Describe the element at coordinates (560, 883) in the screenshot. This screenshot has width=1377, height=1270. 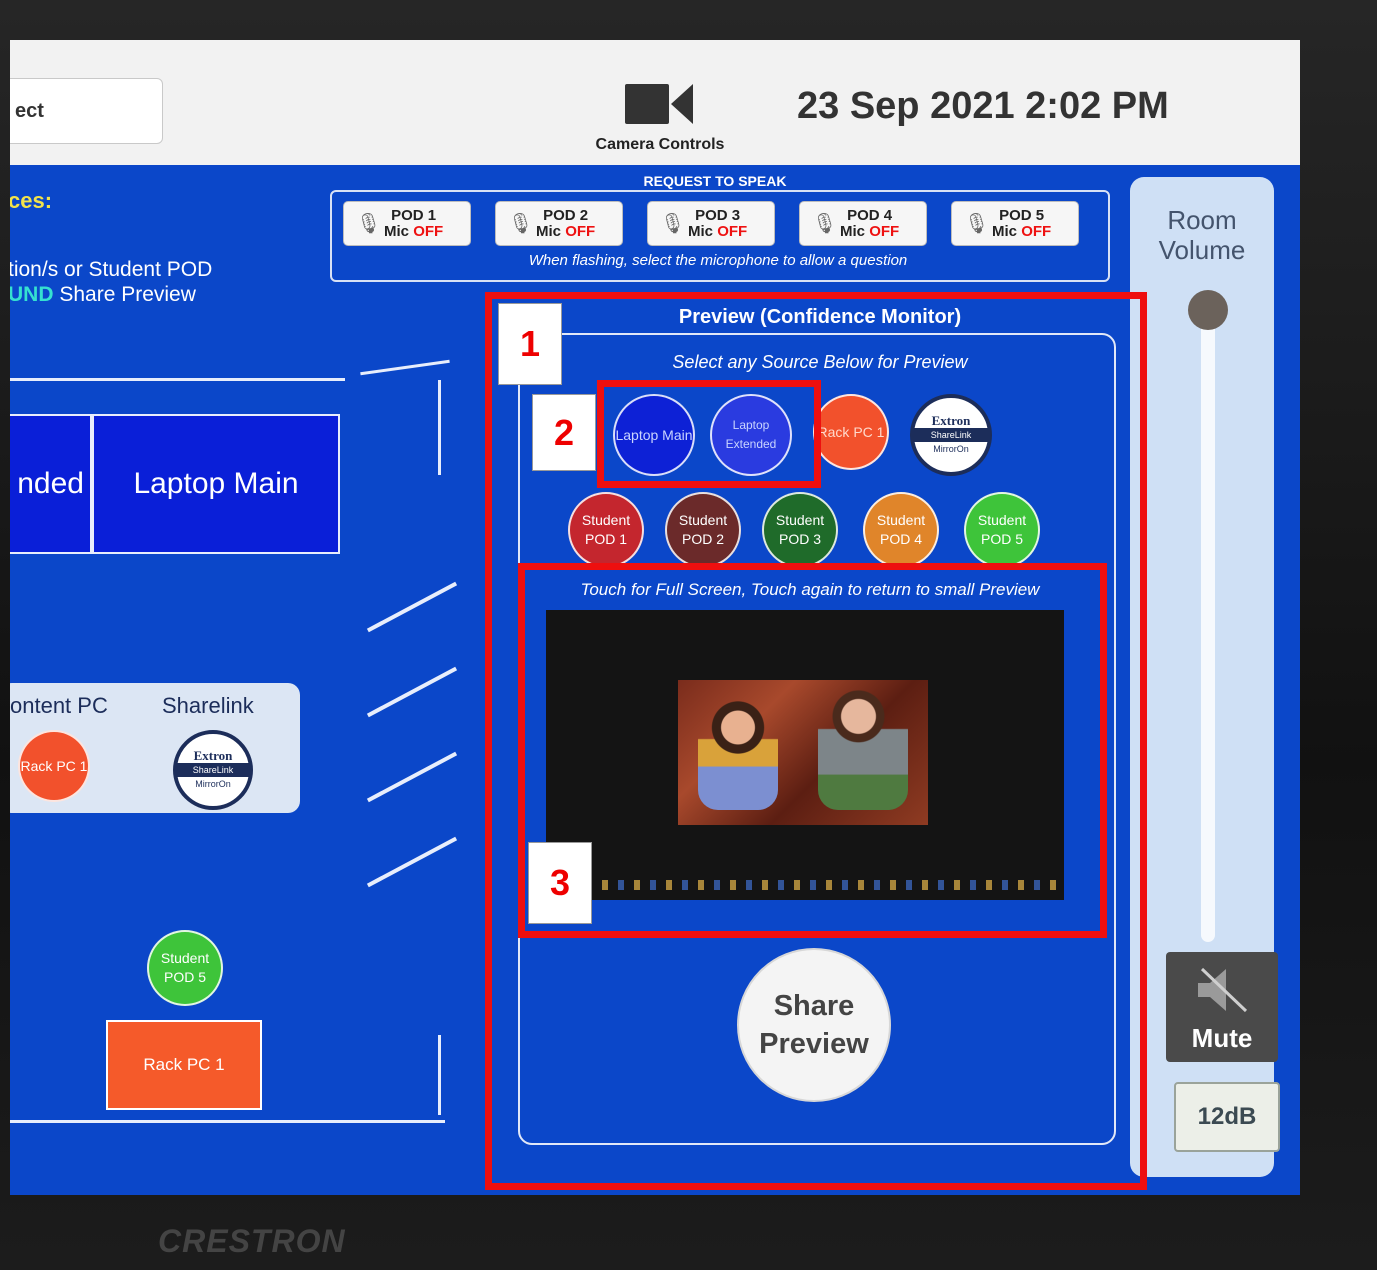
I see `annotation-label-3: 3` at that location.